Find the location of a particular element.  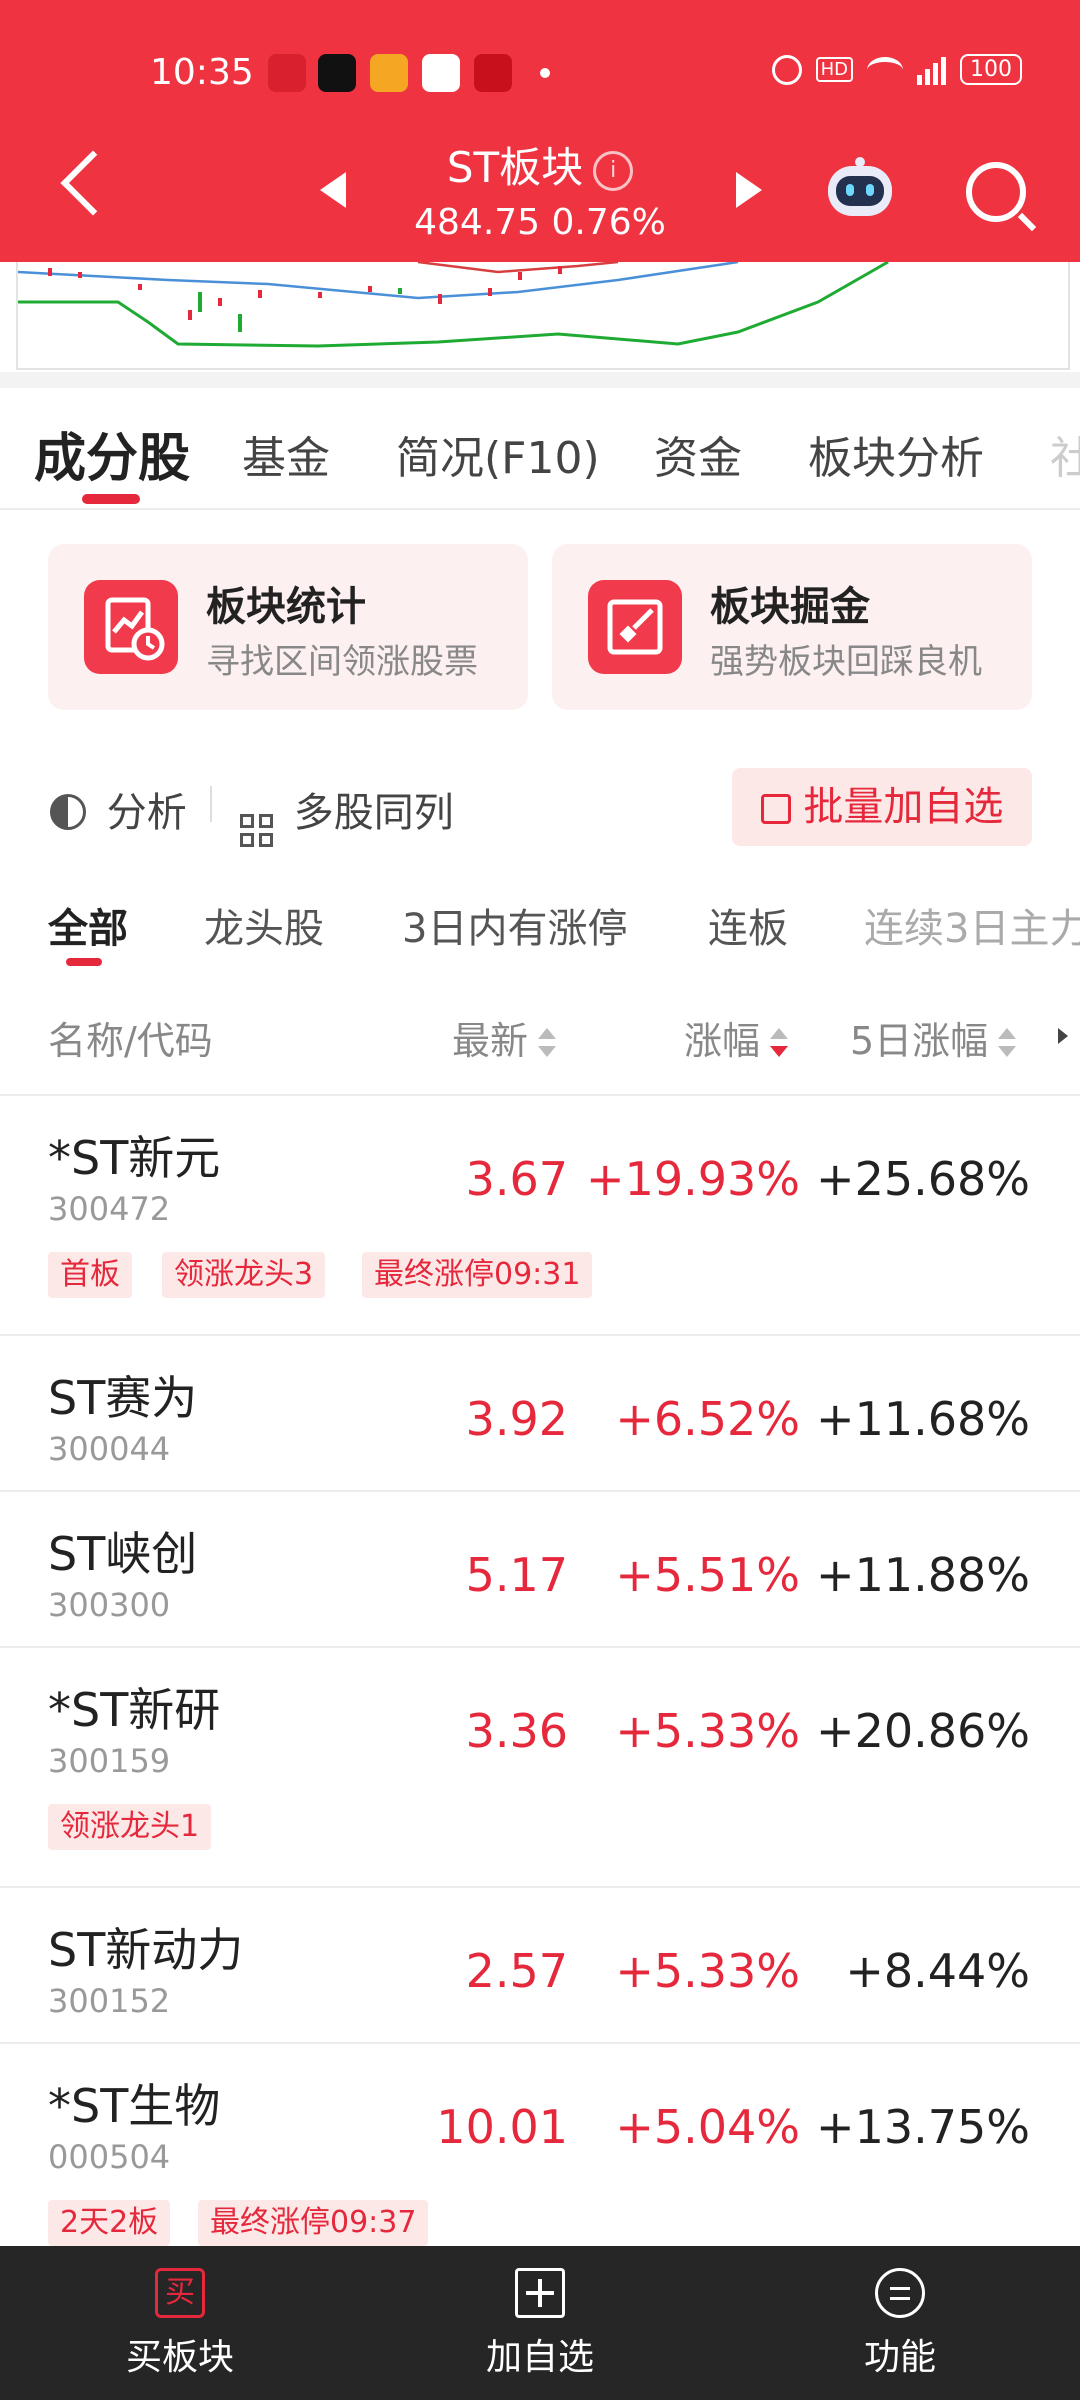

app-notification-icon is located at coordinates (287, 73).